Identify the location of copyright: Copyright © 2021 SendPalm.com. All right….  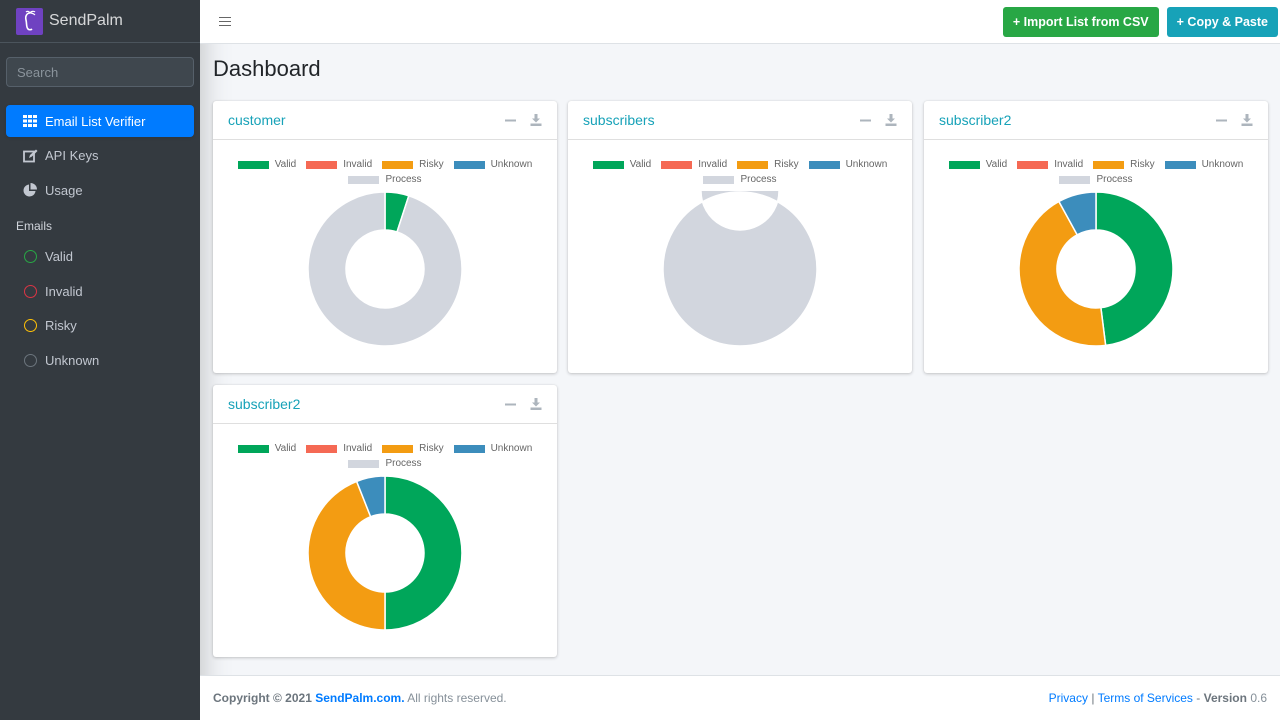
(360, 698).